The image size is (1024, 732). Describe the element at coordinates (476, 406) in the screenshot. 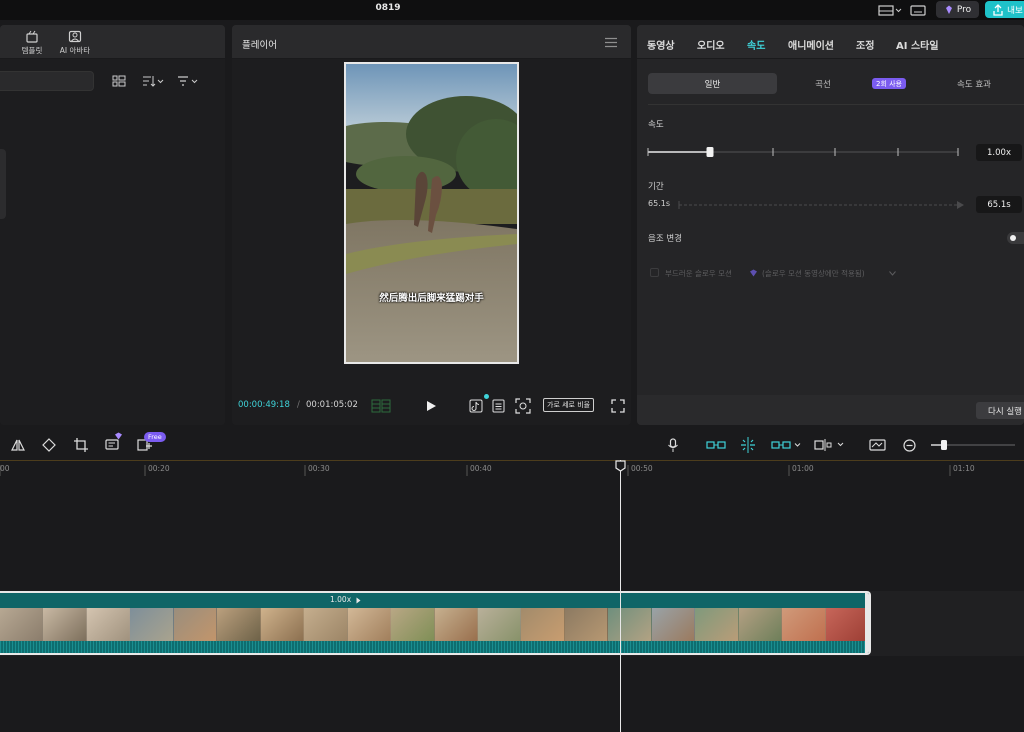

I see `tiktok-icon` at that location.